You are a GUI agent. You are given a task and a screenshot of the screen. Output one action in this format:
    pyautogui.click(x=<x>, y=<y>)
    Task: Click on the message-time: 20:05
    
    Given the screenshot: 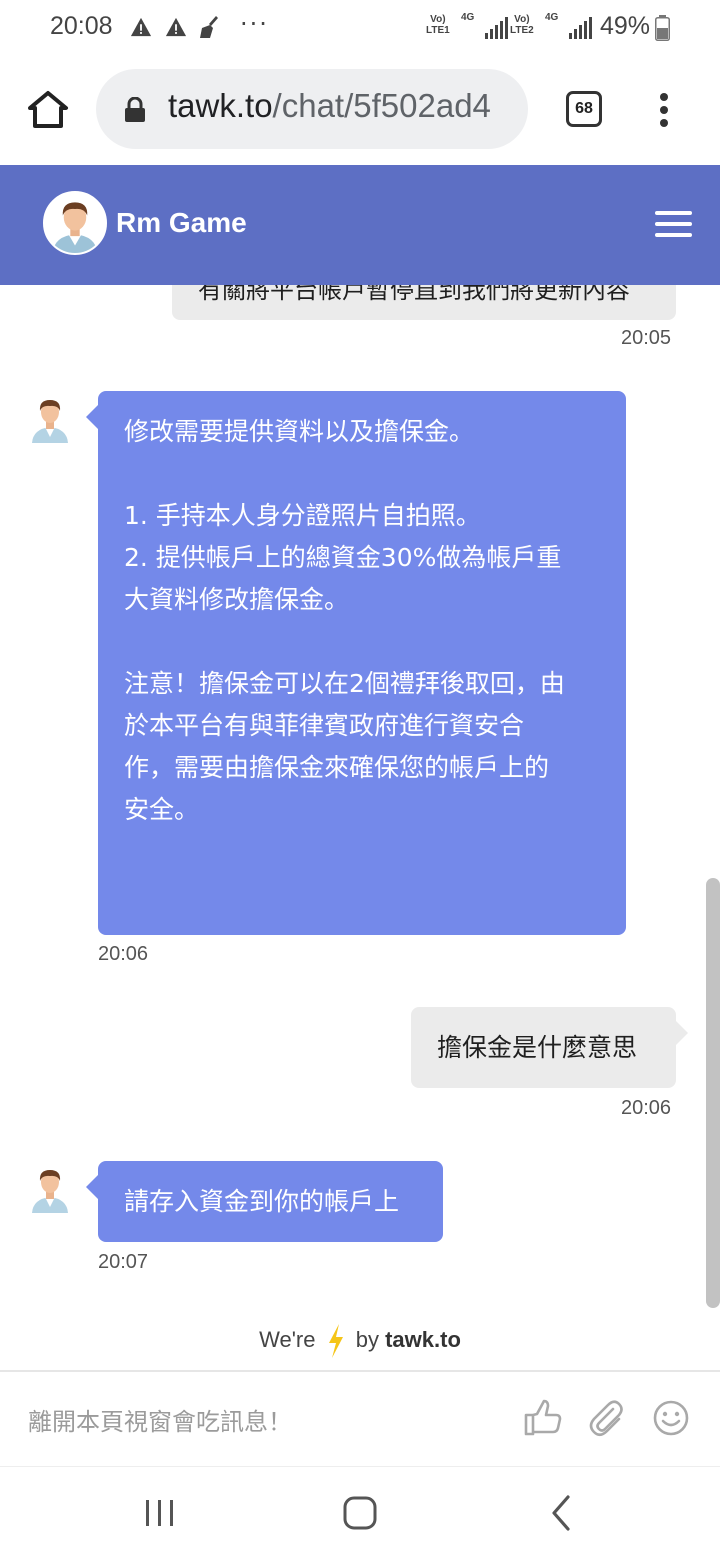 What is the action you would take?
    pyautogui.click(x=646, y=338)
    